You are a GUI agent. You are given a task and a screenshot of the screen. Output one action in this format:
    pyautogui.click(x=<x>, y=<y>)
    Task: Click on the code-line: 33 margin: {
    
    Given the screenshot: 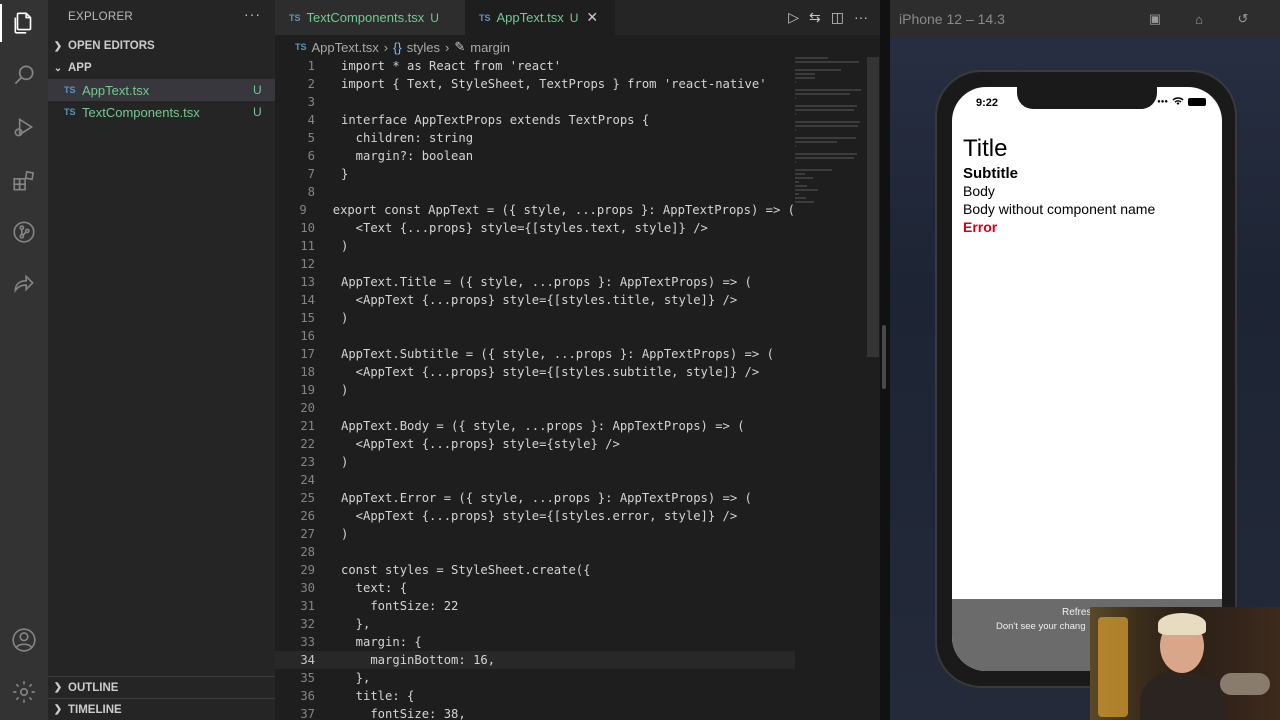 What is the action you would take?
    pyautogui.click(x=535, y=642)
    